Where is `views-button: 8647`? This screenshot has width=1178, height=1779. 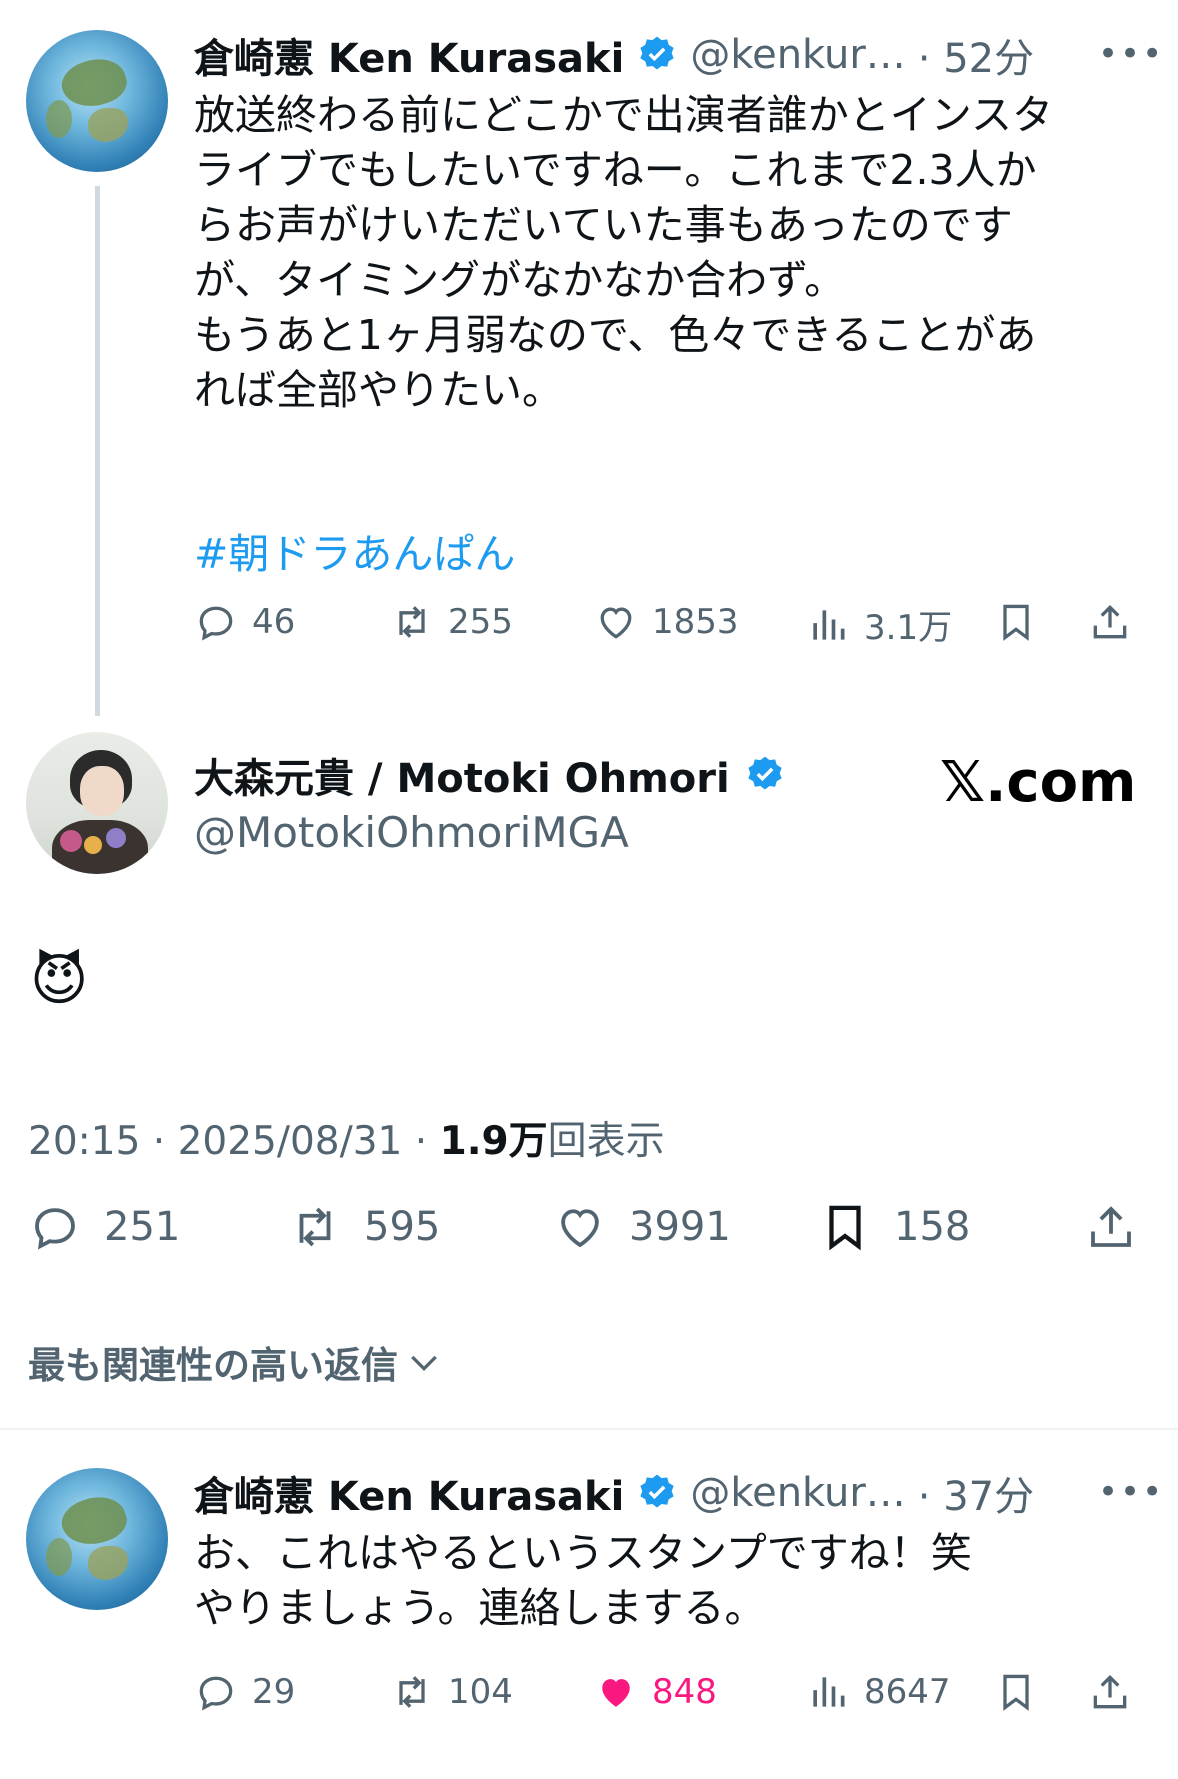 views-button: 8647 is located at coordinates (878, 1692).